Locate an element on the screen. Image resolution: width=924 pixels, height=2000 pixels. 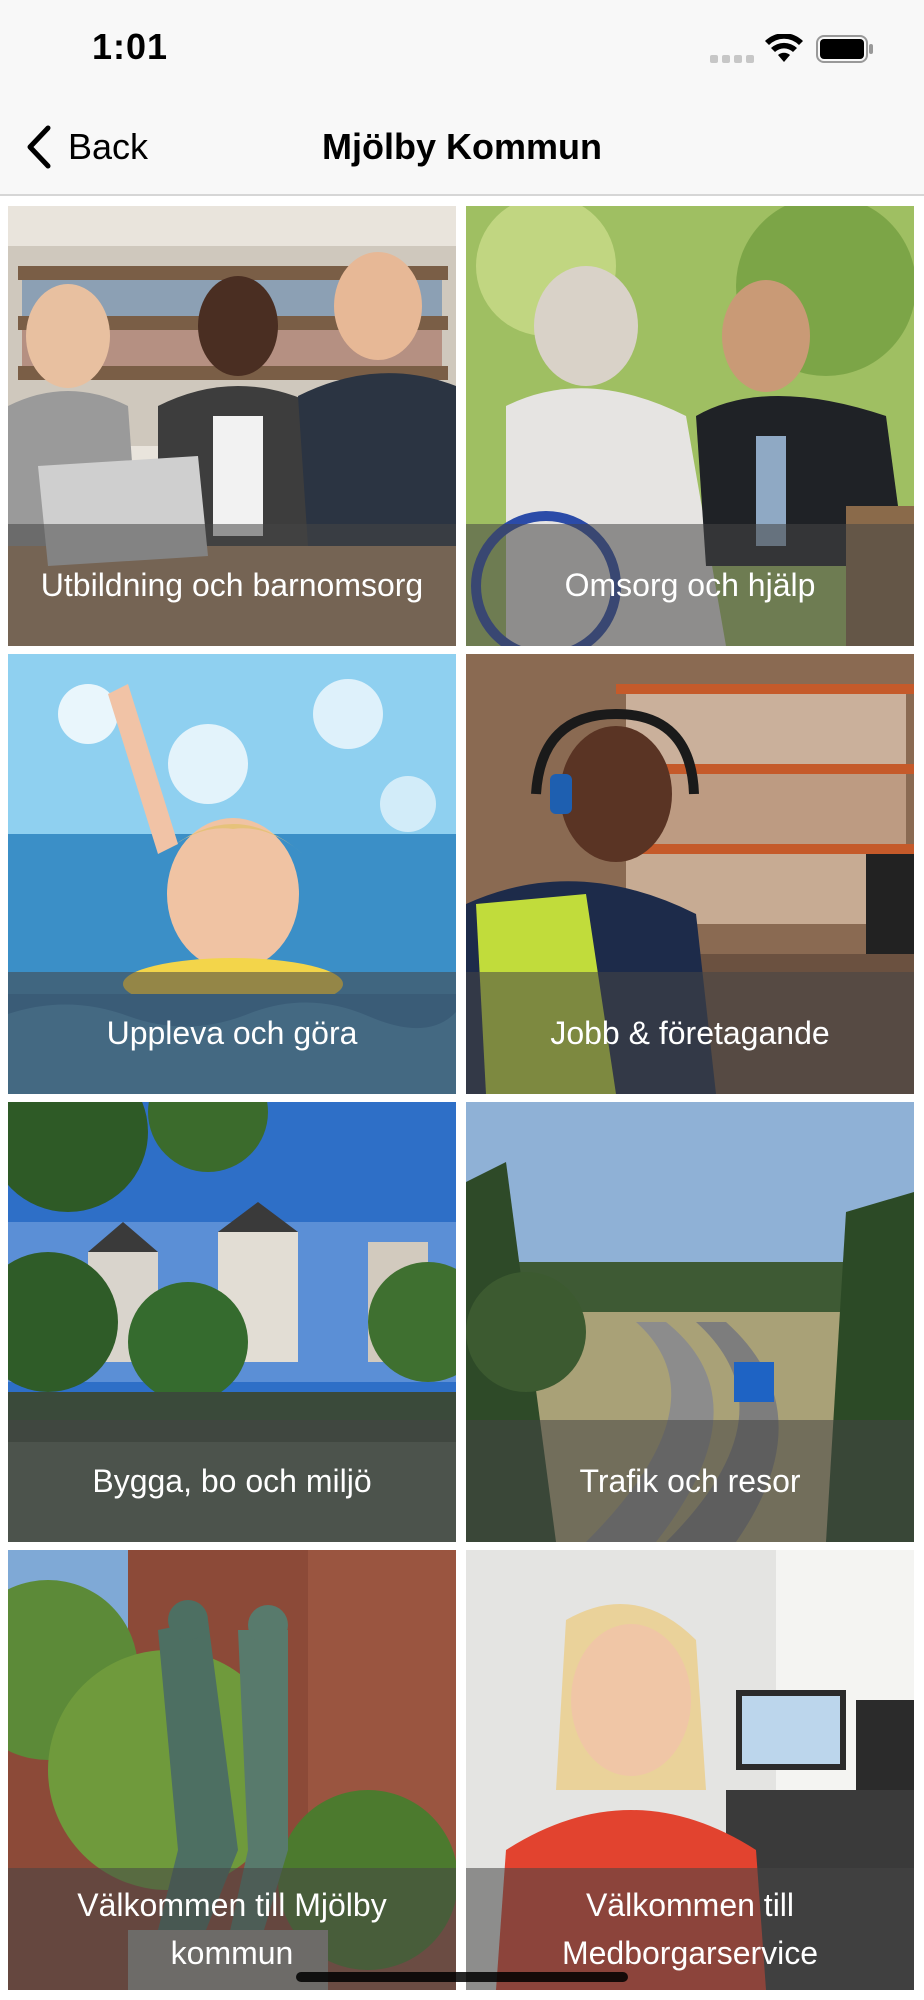
tile-caption-bar: Trafik och resor is located at coordinates (690, 1481).